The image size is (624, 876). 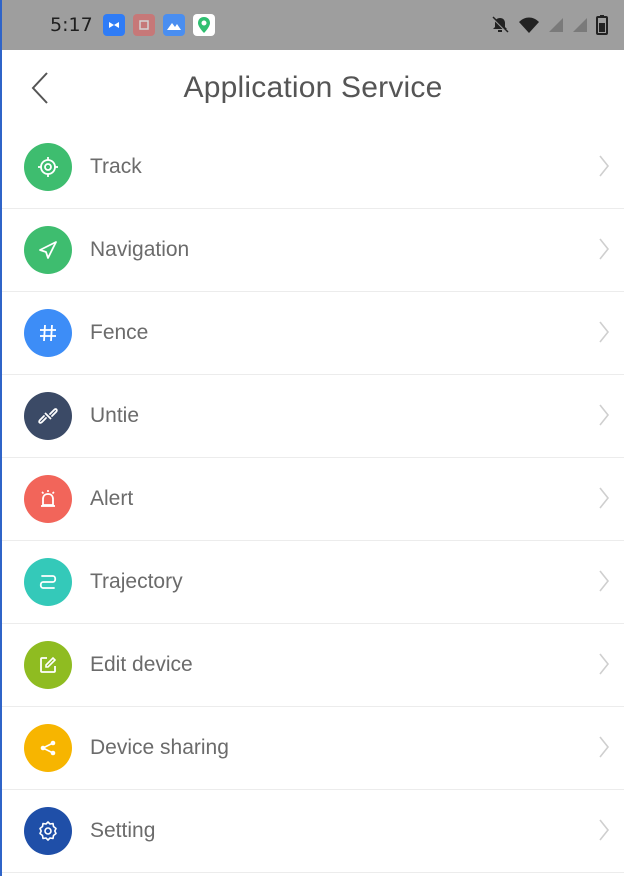 What do you see at coordinates (203, 25) in the screenshot?
I see `app-icon-location-pin` at bounding box center [203, 25].